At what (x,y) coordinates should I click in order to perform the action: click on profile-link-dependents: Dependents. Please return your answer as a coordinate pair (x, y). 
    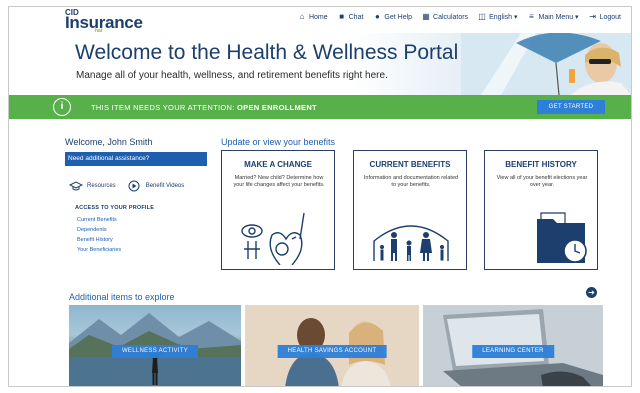
    Looking at the image, I should click on (99, 230).